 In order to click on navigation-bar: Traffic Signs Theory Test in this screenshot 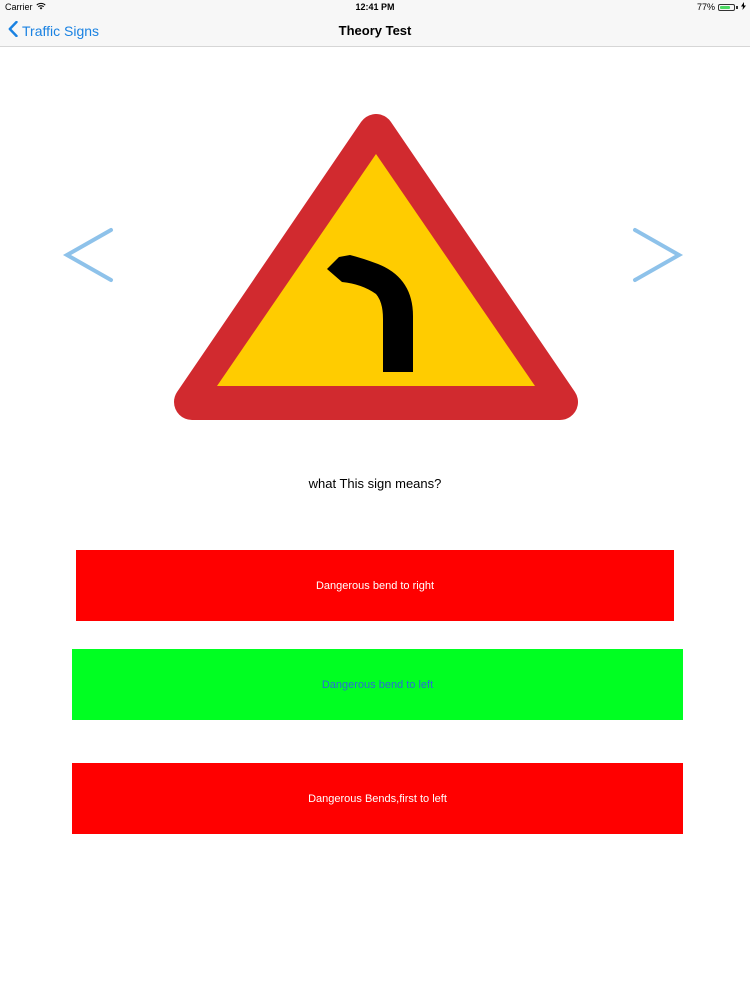, I will do `click(375, 30)`.